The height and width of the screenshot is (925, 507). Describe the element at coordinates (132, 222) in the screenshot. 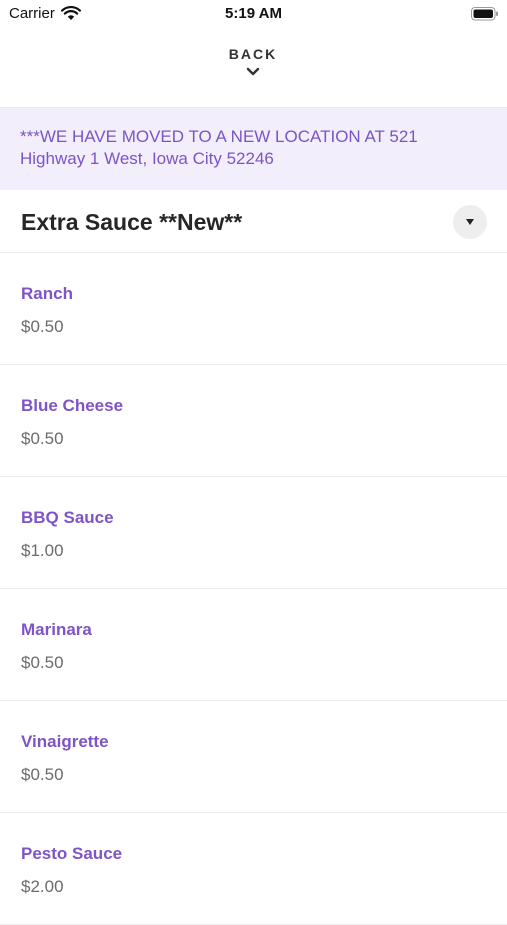

I see `section-title: Extra Sauce **New**` at that location.